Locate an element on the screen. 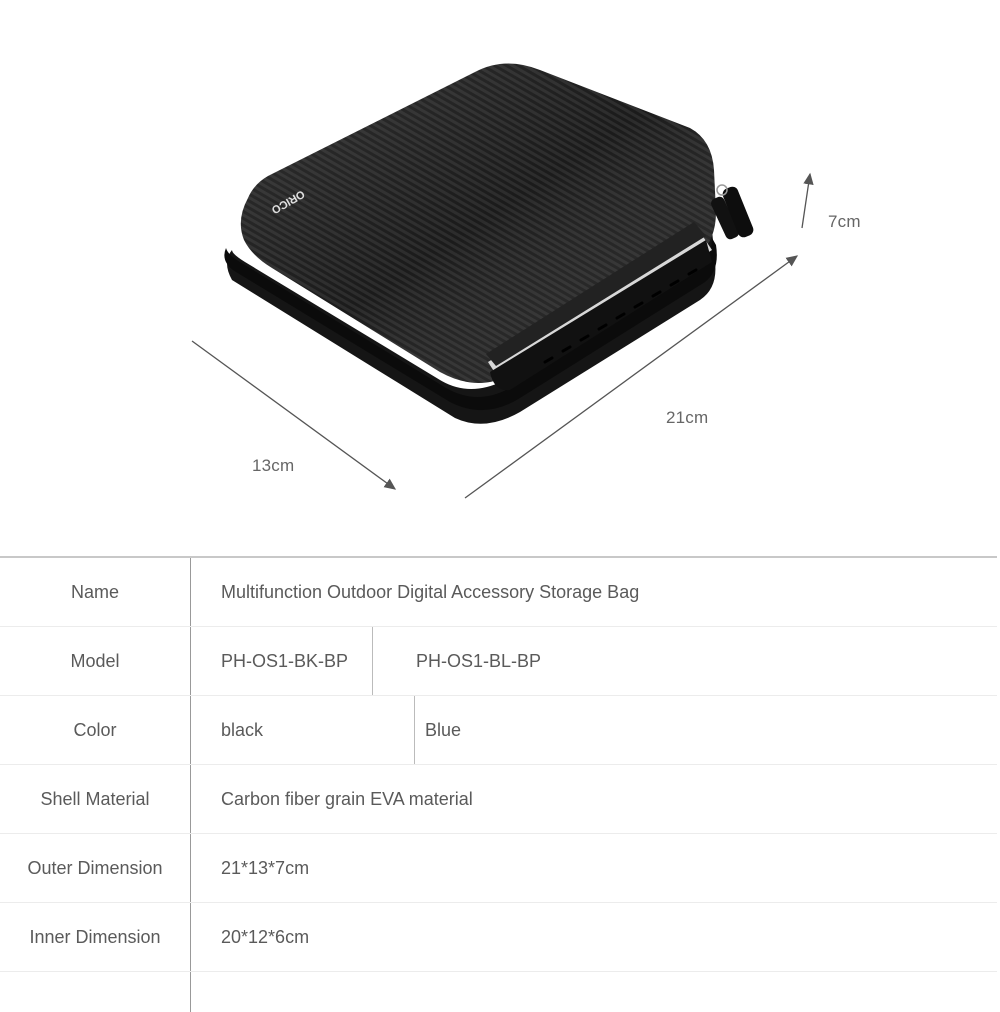 The width and height of the screenshot is (1000, 1012). spec-row-inner-dimension: Inner Dimension 20*12*6cm is located at coordinates (498, 937).